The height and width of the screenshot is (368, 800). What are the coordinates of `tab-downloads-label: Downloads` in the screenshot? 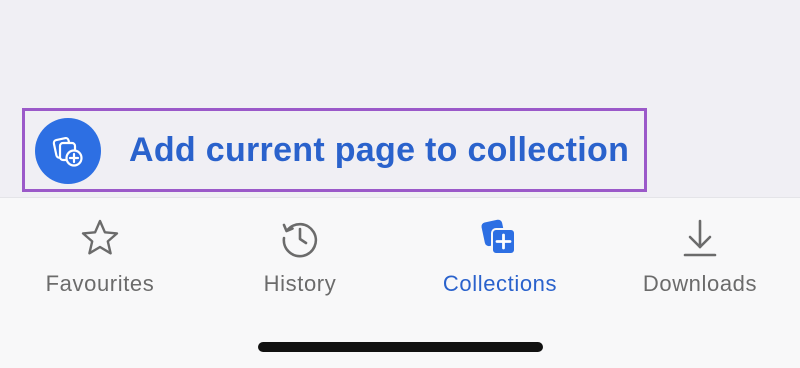 It's located at (700, 283).